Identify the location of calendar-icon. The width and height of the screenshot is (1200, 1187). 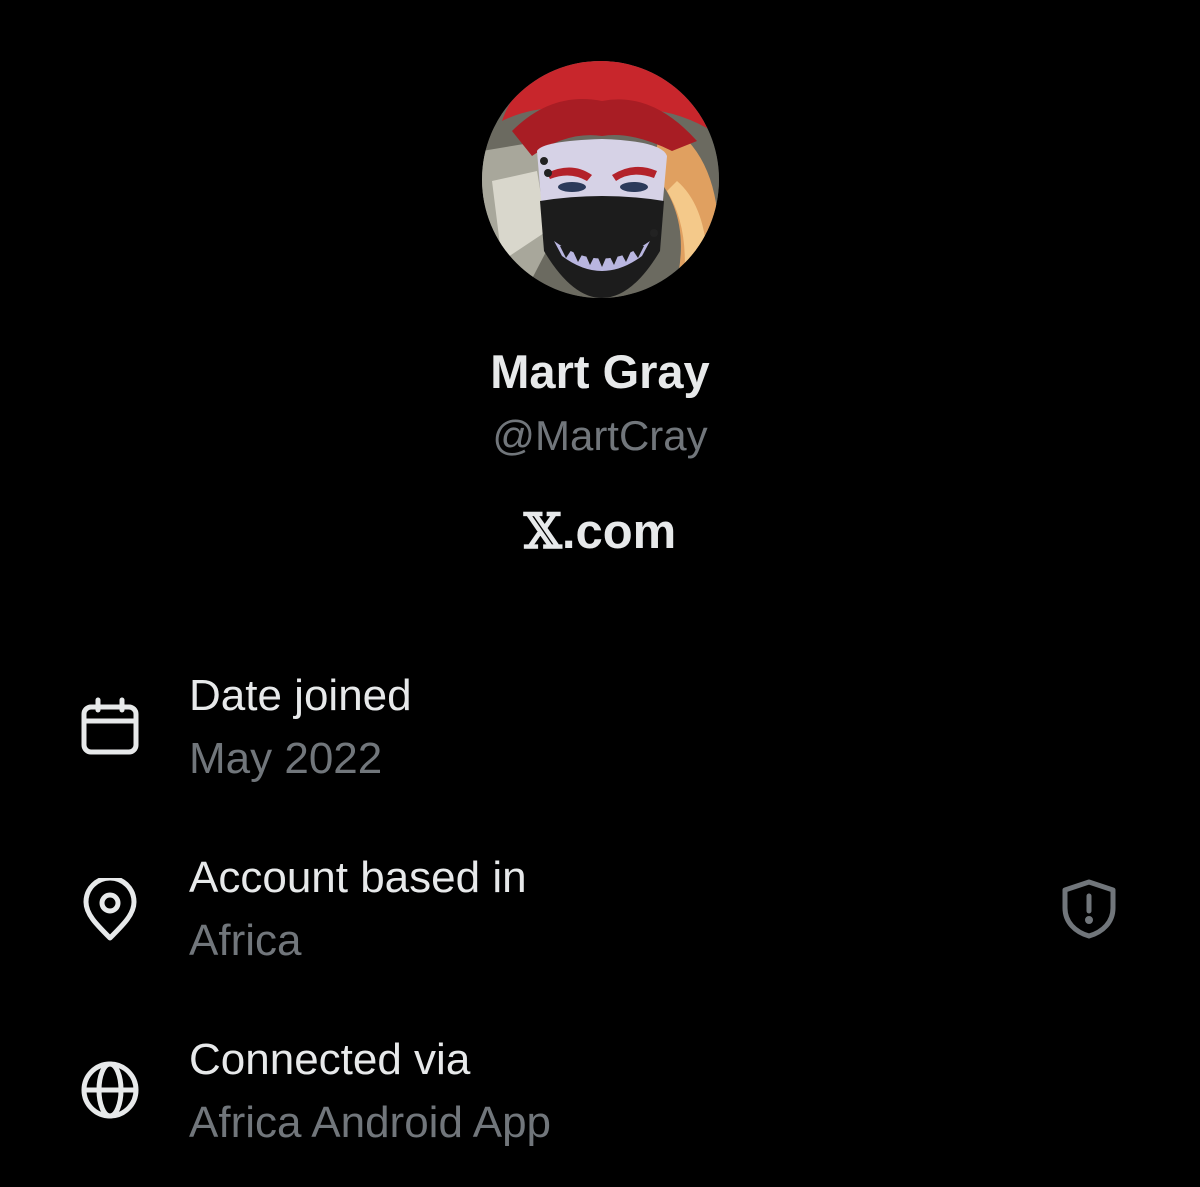
(110, 728).